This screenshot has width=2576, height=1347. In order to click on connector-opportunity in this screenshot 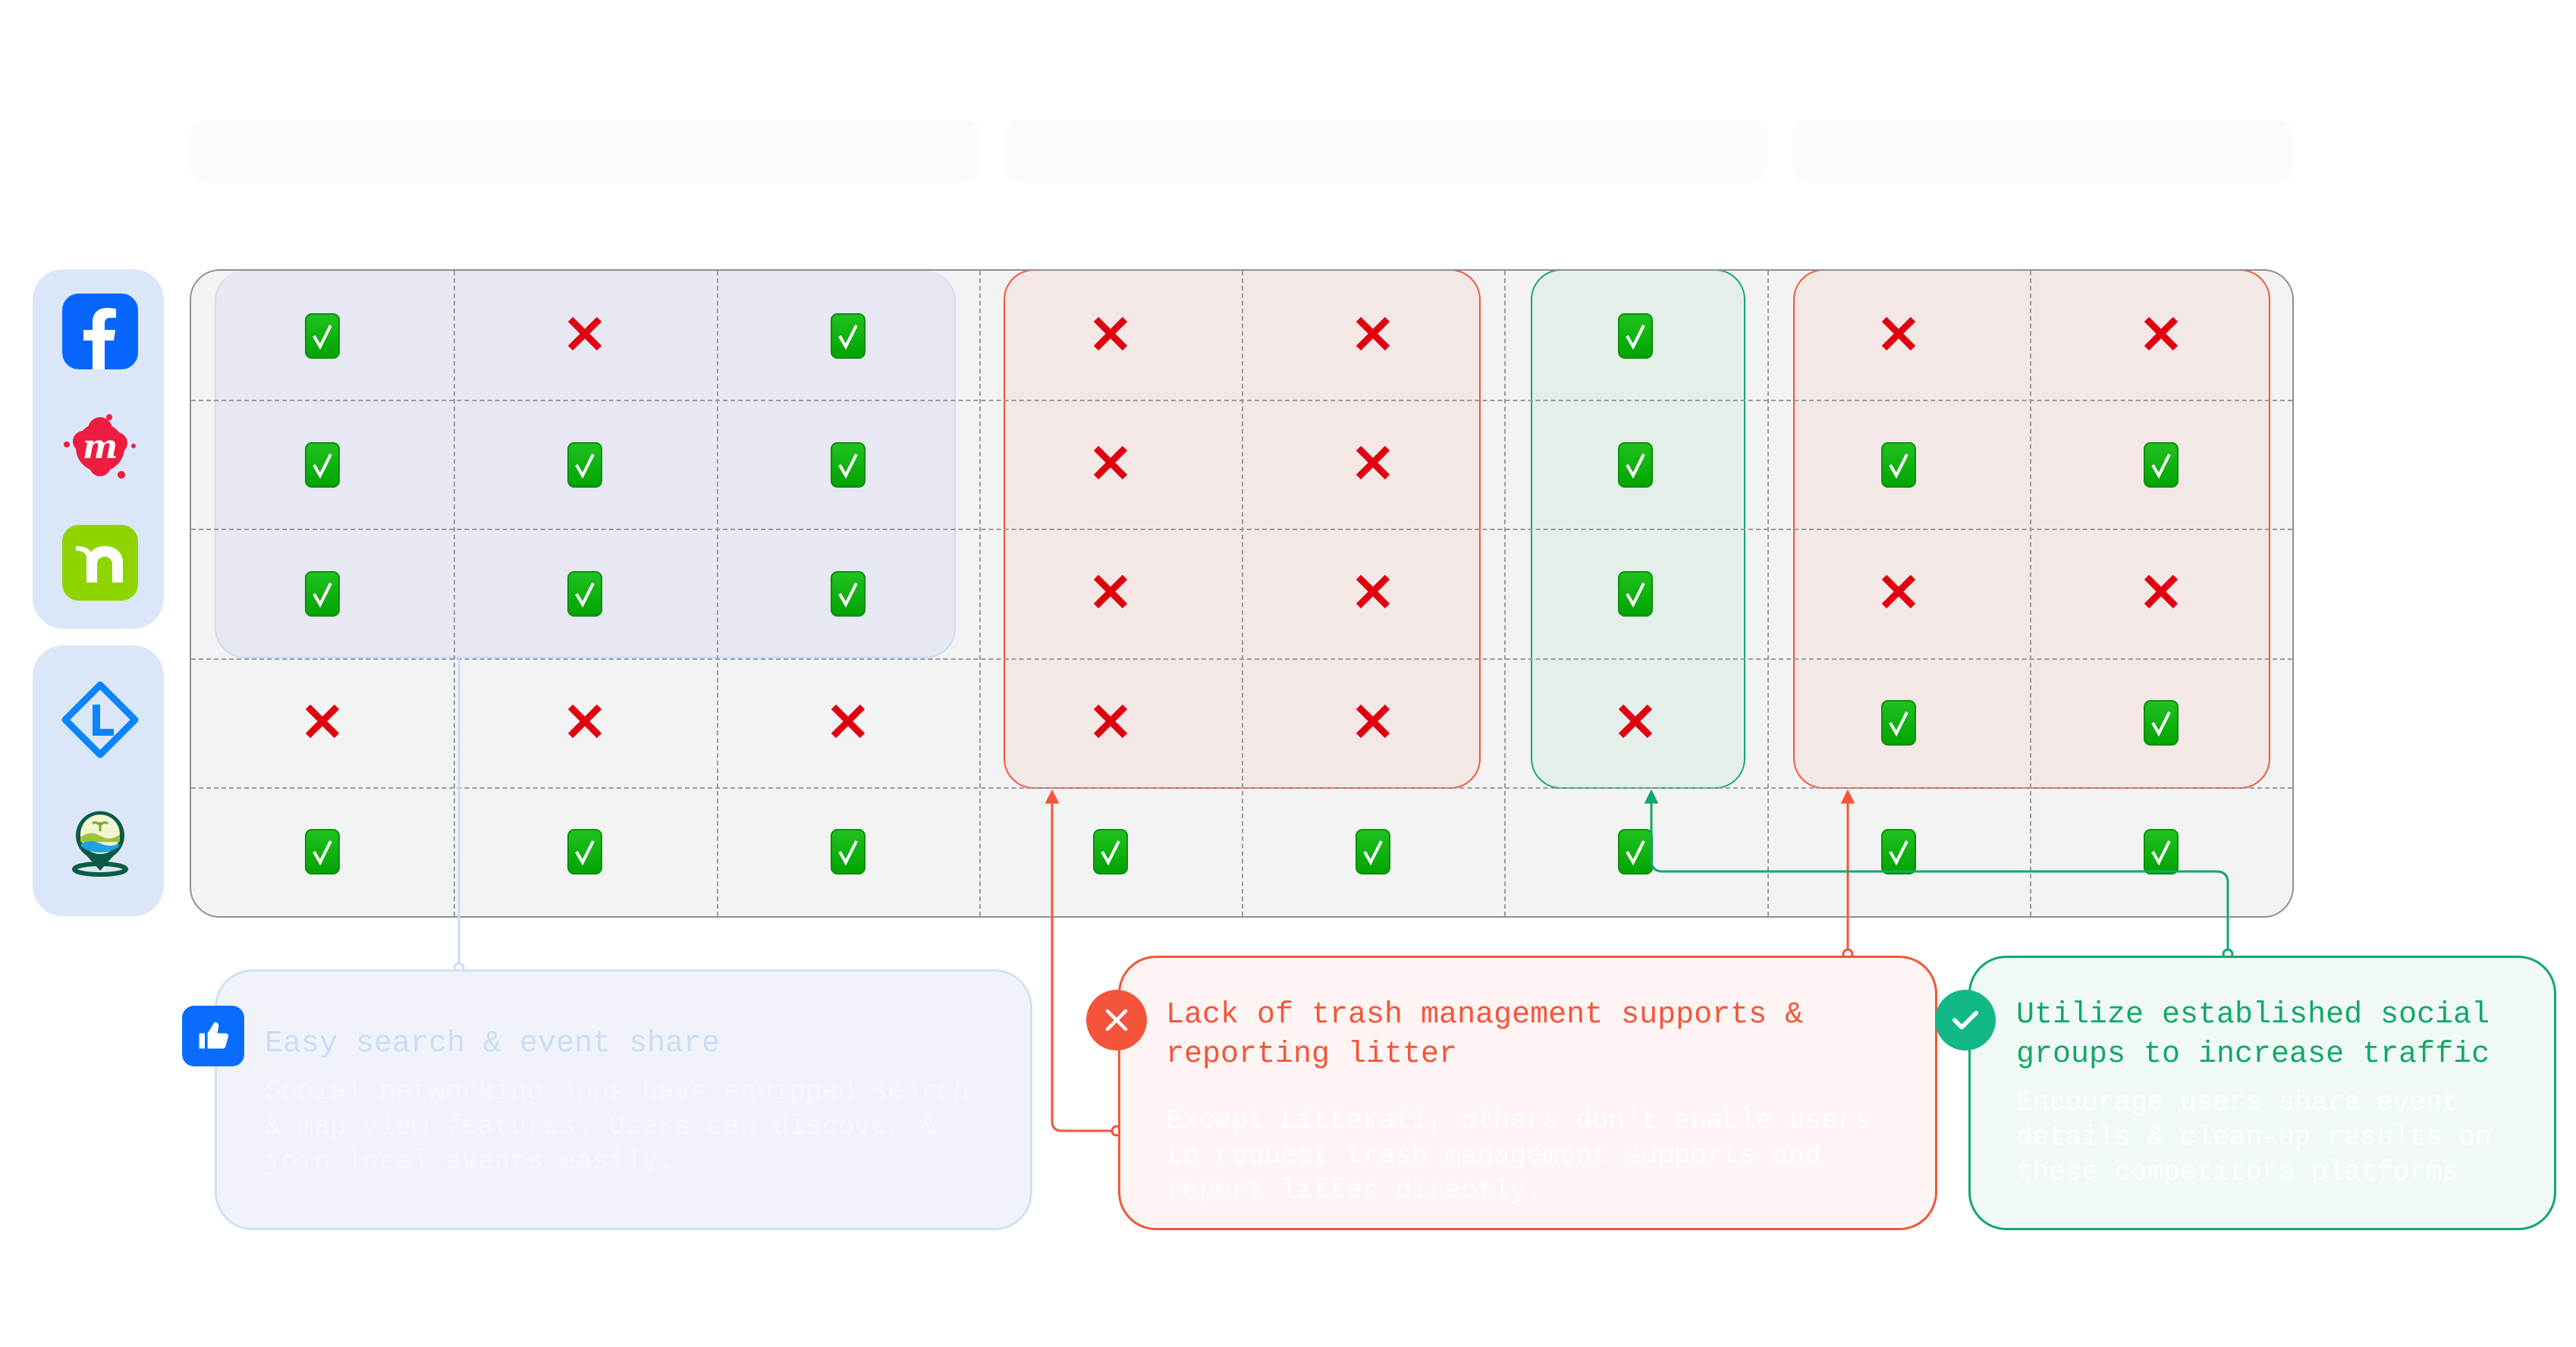, I will do `click(1939, 874)`.